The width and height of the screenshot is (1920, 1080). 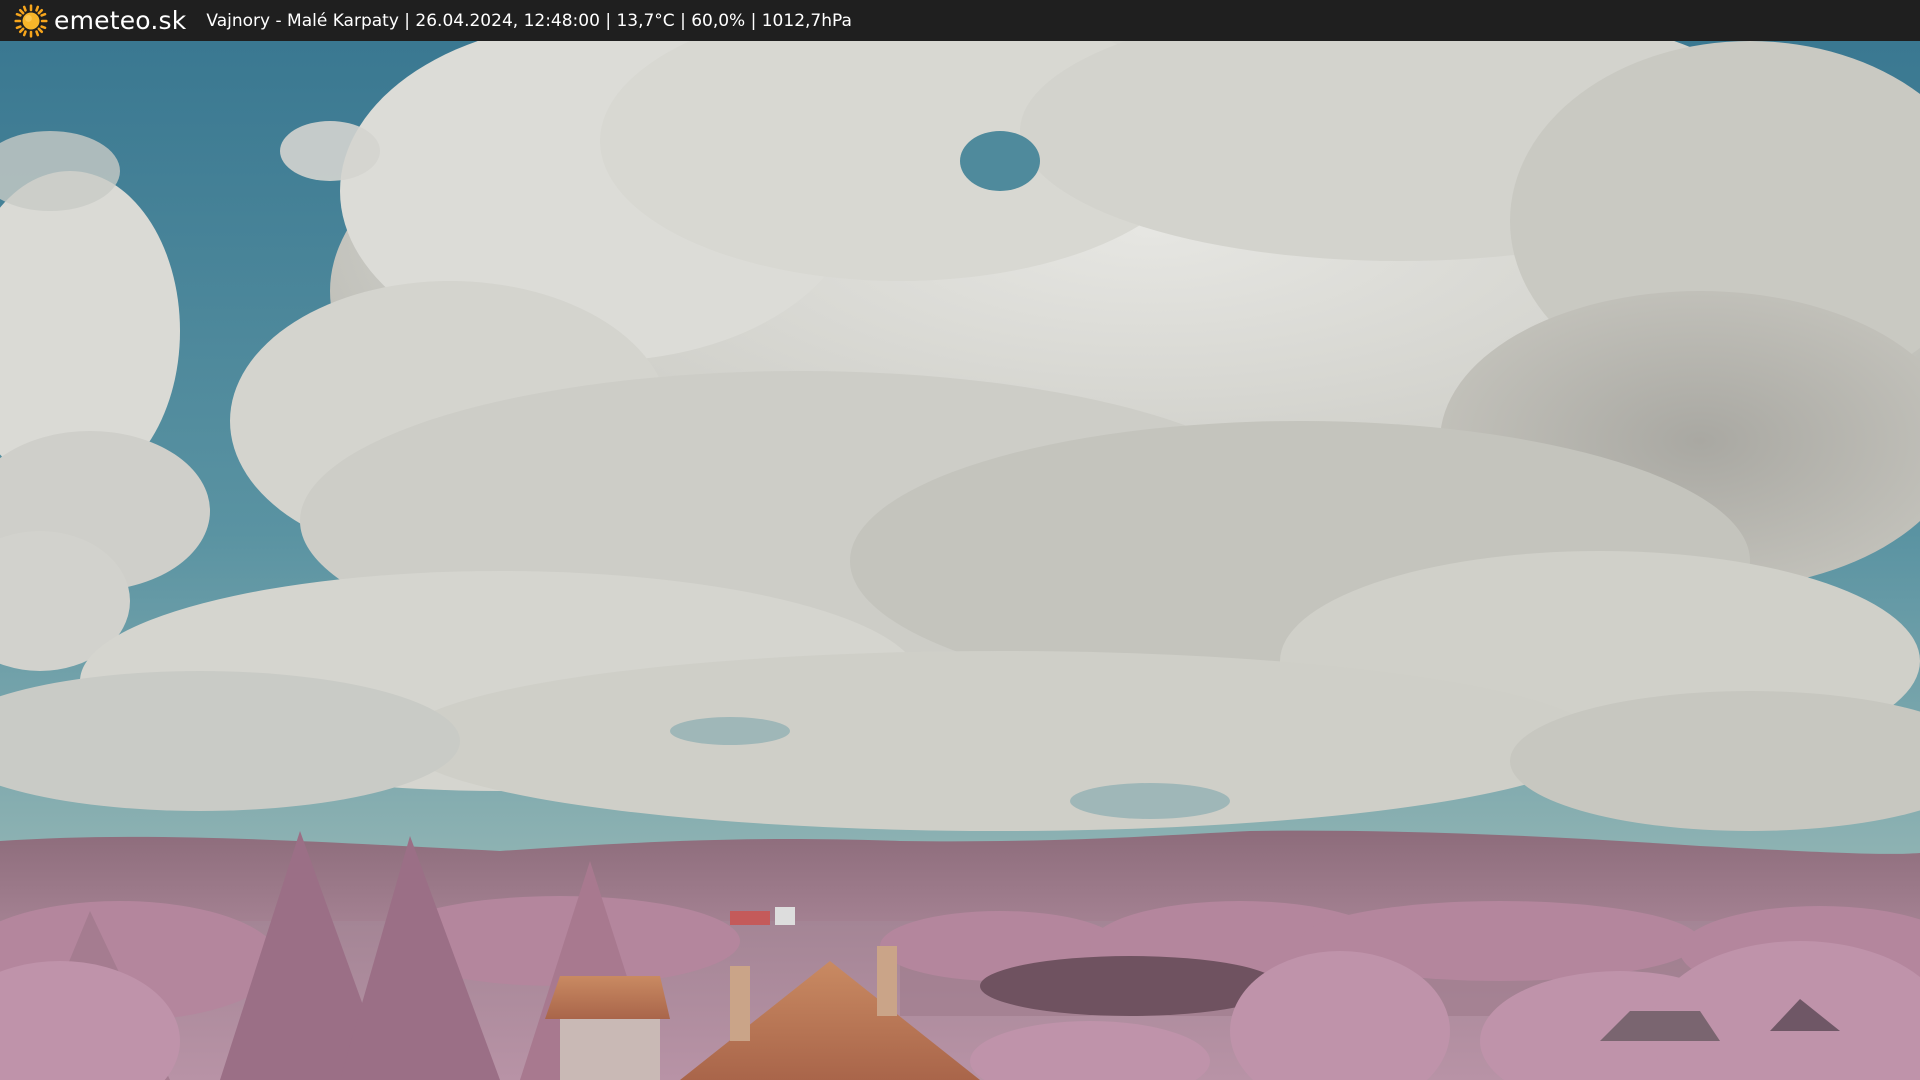 I want to click on site-logo: emeteo.sk, so click(x=100, y=20).